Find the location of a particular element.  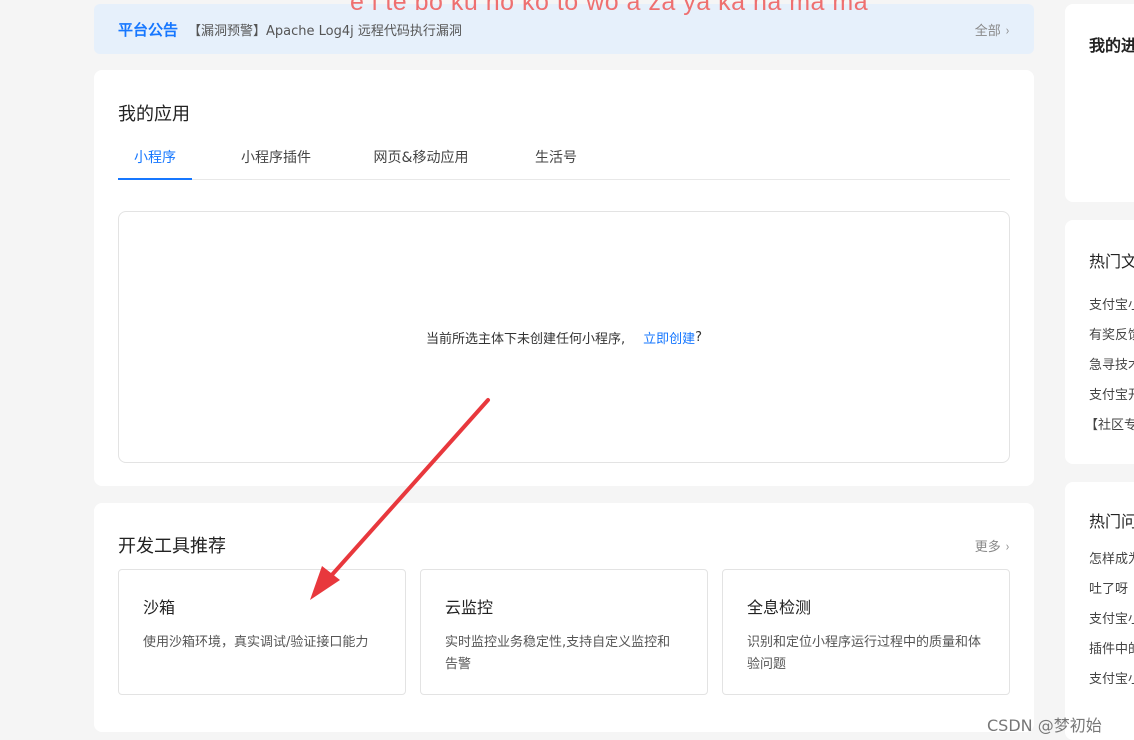

create-now-link: 立即创建 is located at coordinates (669, 337).